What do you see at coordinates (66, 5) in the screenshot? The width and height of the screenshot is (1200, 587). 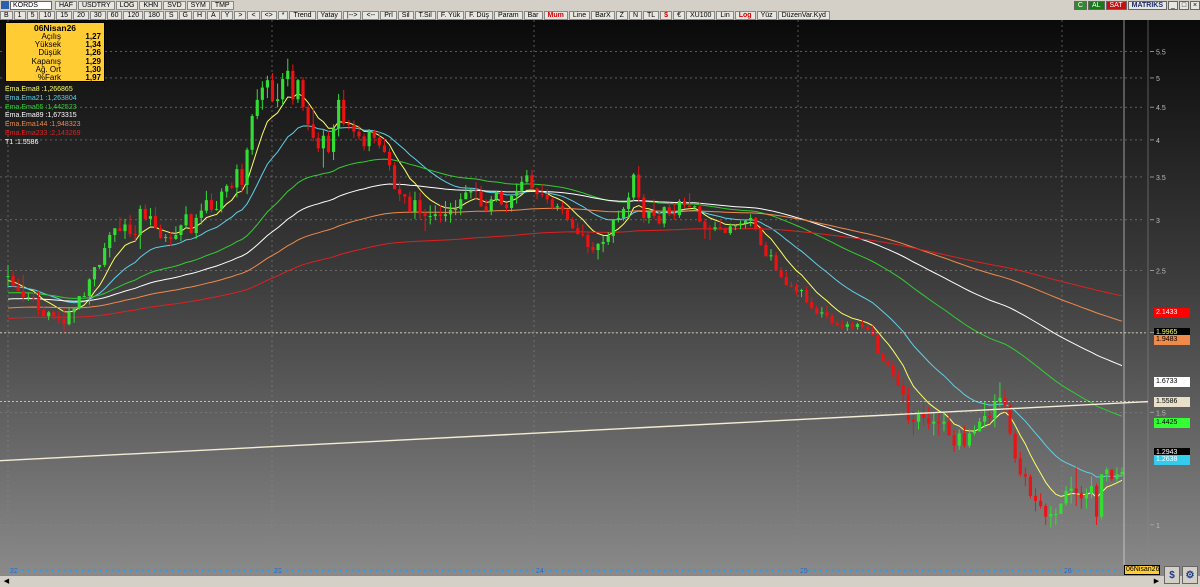 I see `toolbar-button-haf: HAF` at bounding box center [66, 5].